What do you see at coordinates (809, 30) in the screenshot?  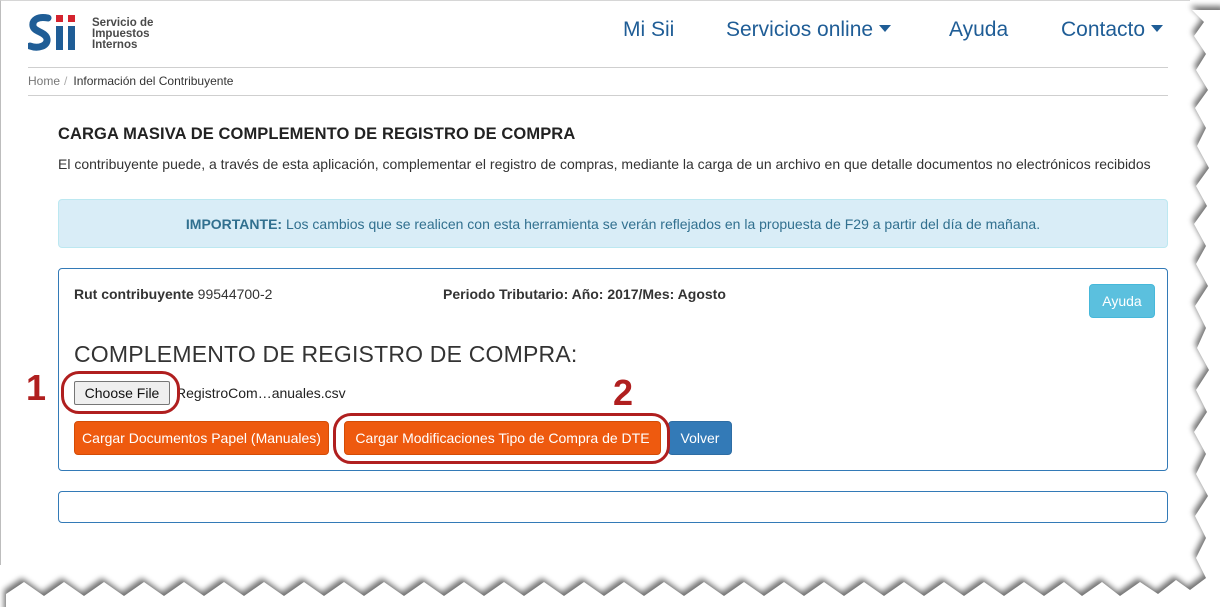 I see `nav-servicios-online: Servicios online` at bounding box center [809, 30].